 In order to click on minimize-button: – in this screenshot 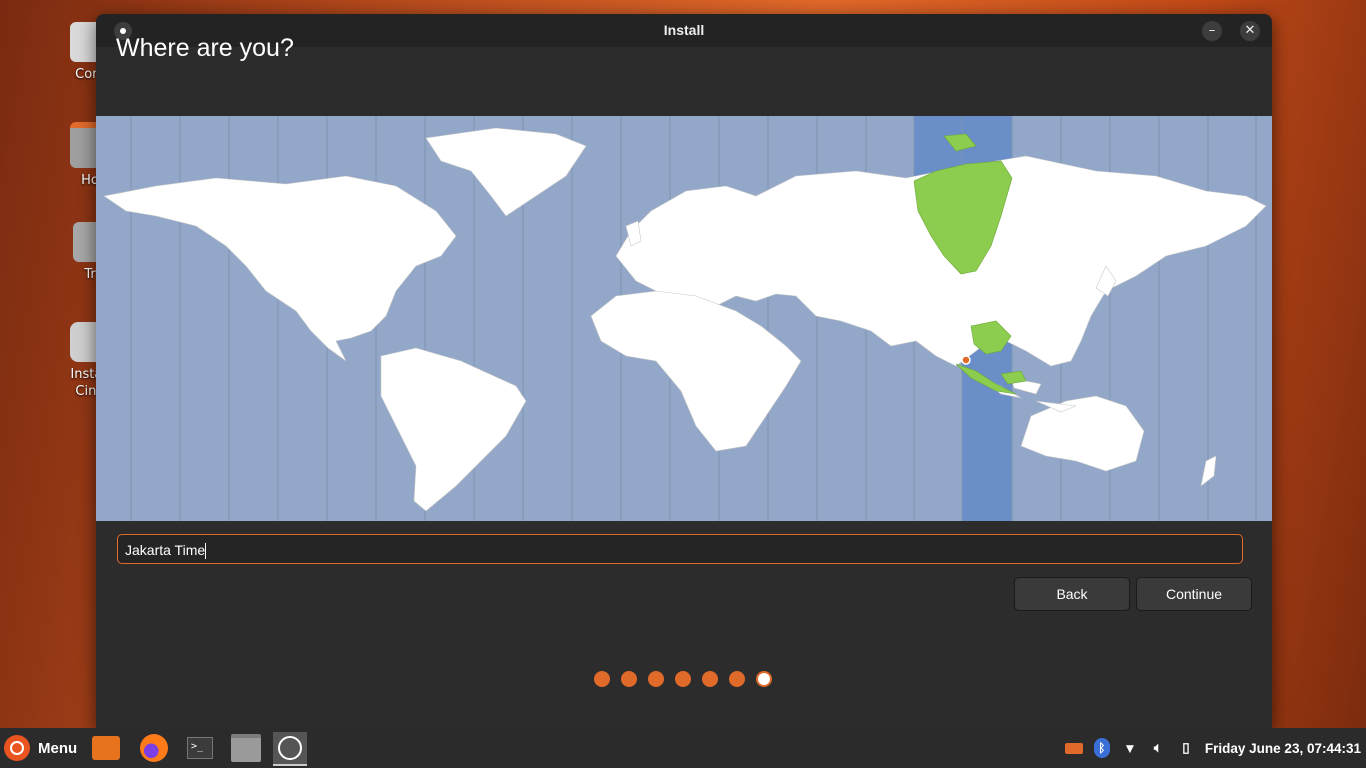, I will do `click(1212, 31)`.